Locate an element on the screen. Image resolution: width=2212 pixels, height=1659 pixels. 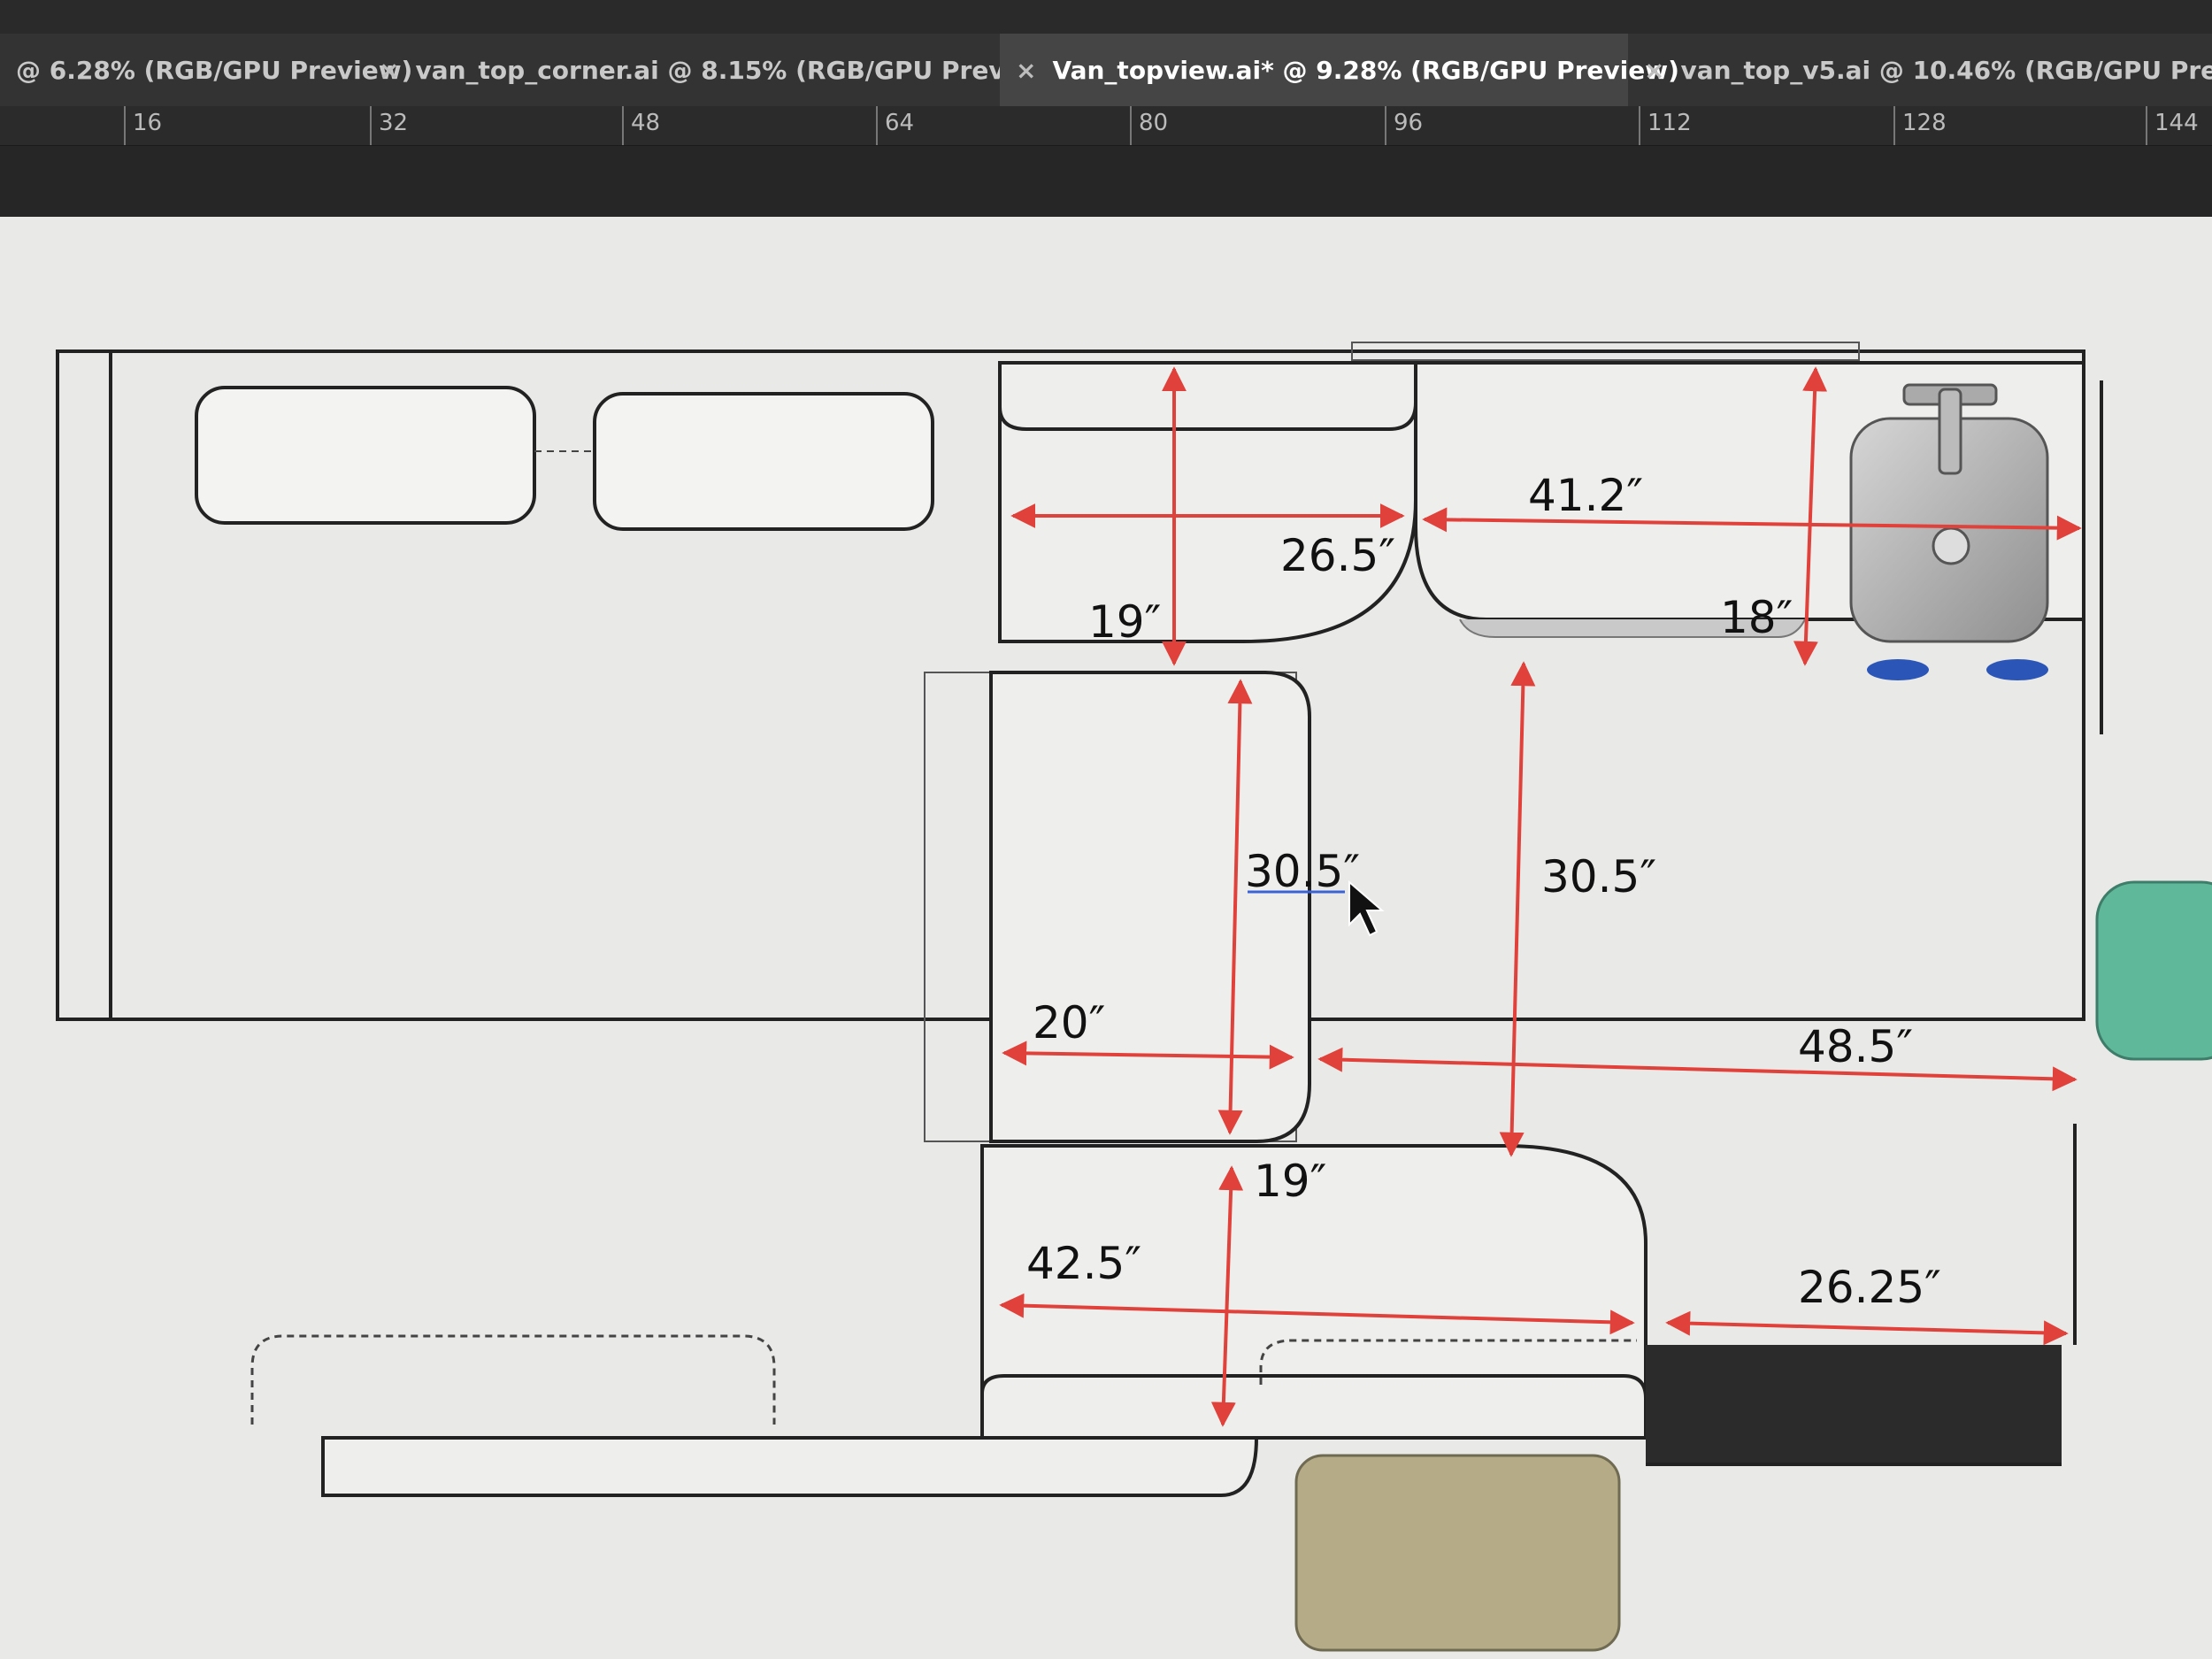
dim-line-rear-block-width is located at coordinates (1867, 1328).